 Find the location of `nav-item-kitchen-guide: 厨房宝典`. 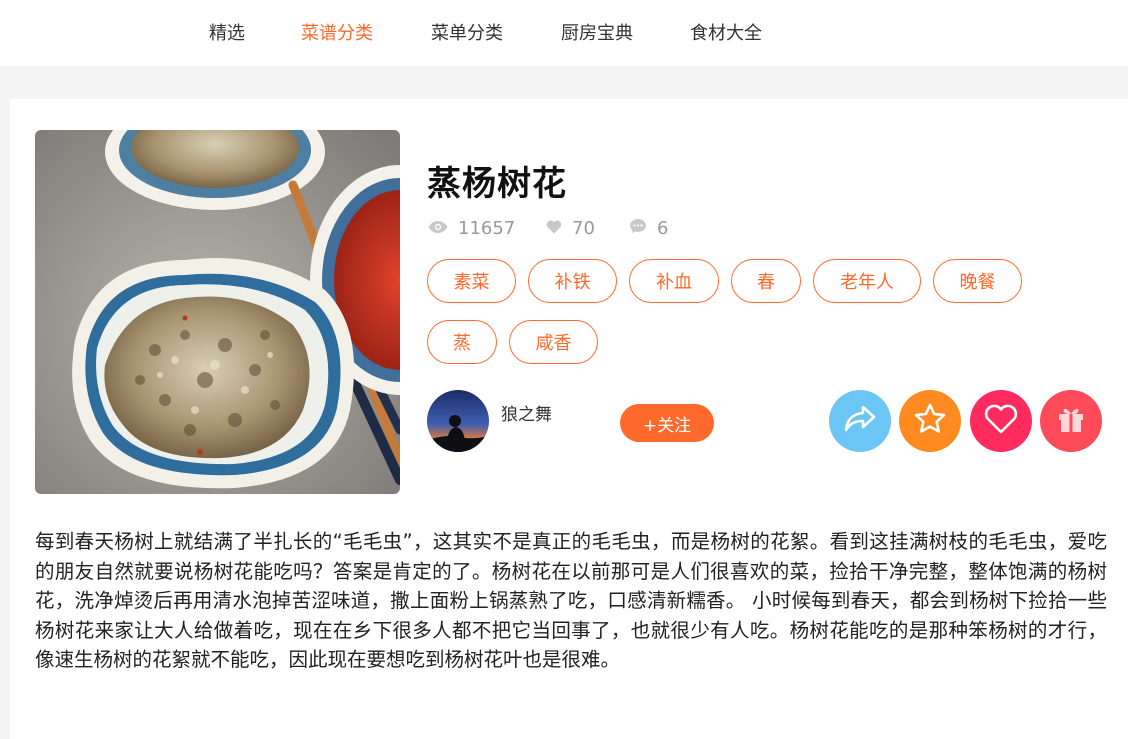

nav-item-kitchen-guide: 厨房宝典 is located at coordinates (597, 32).